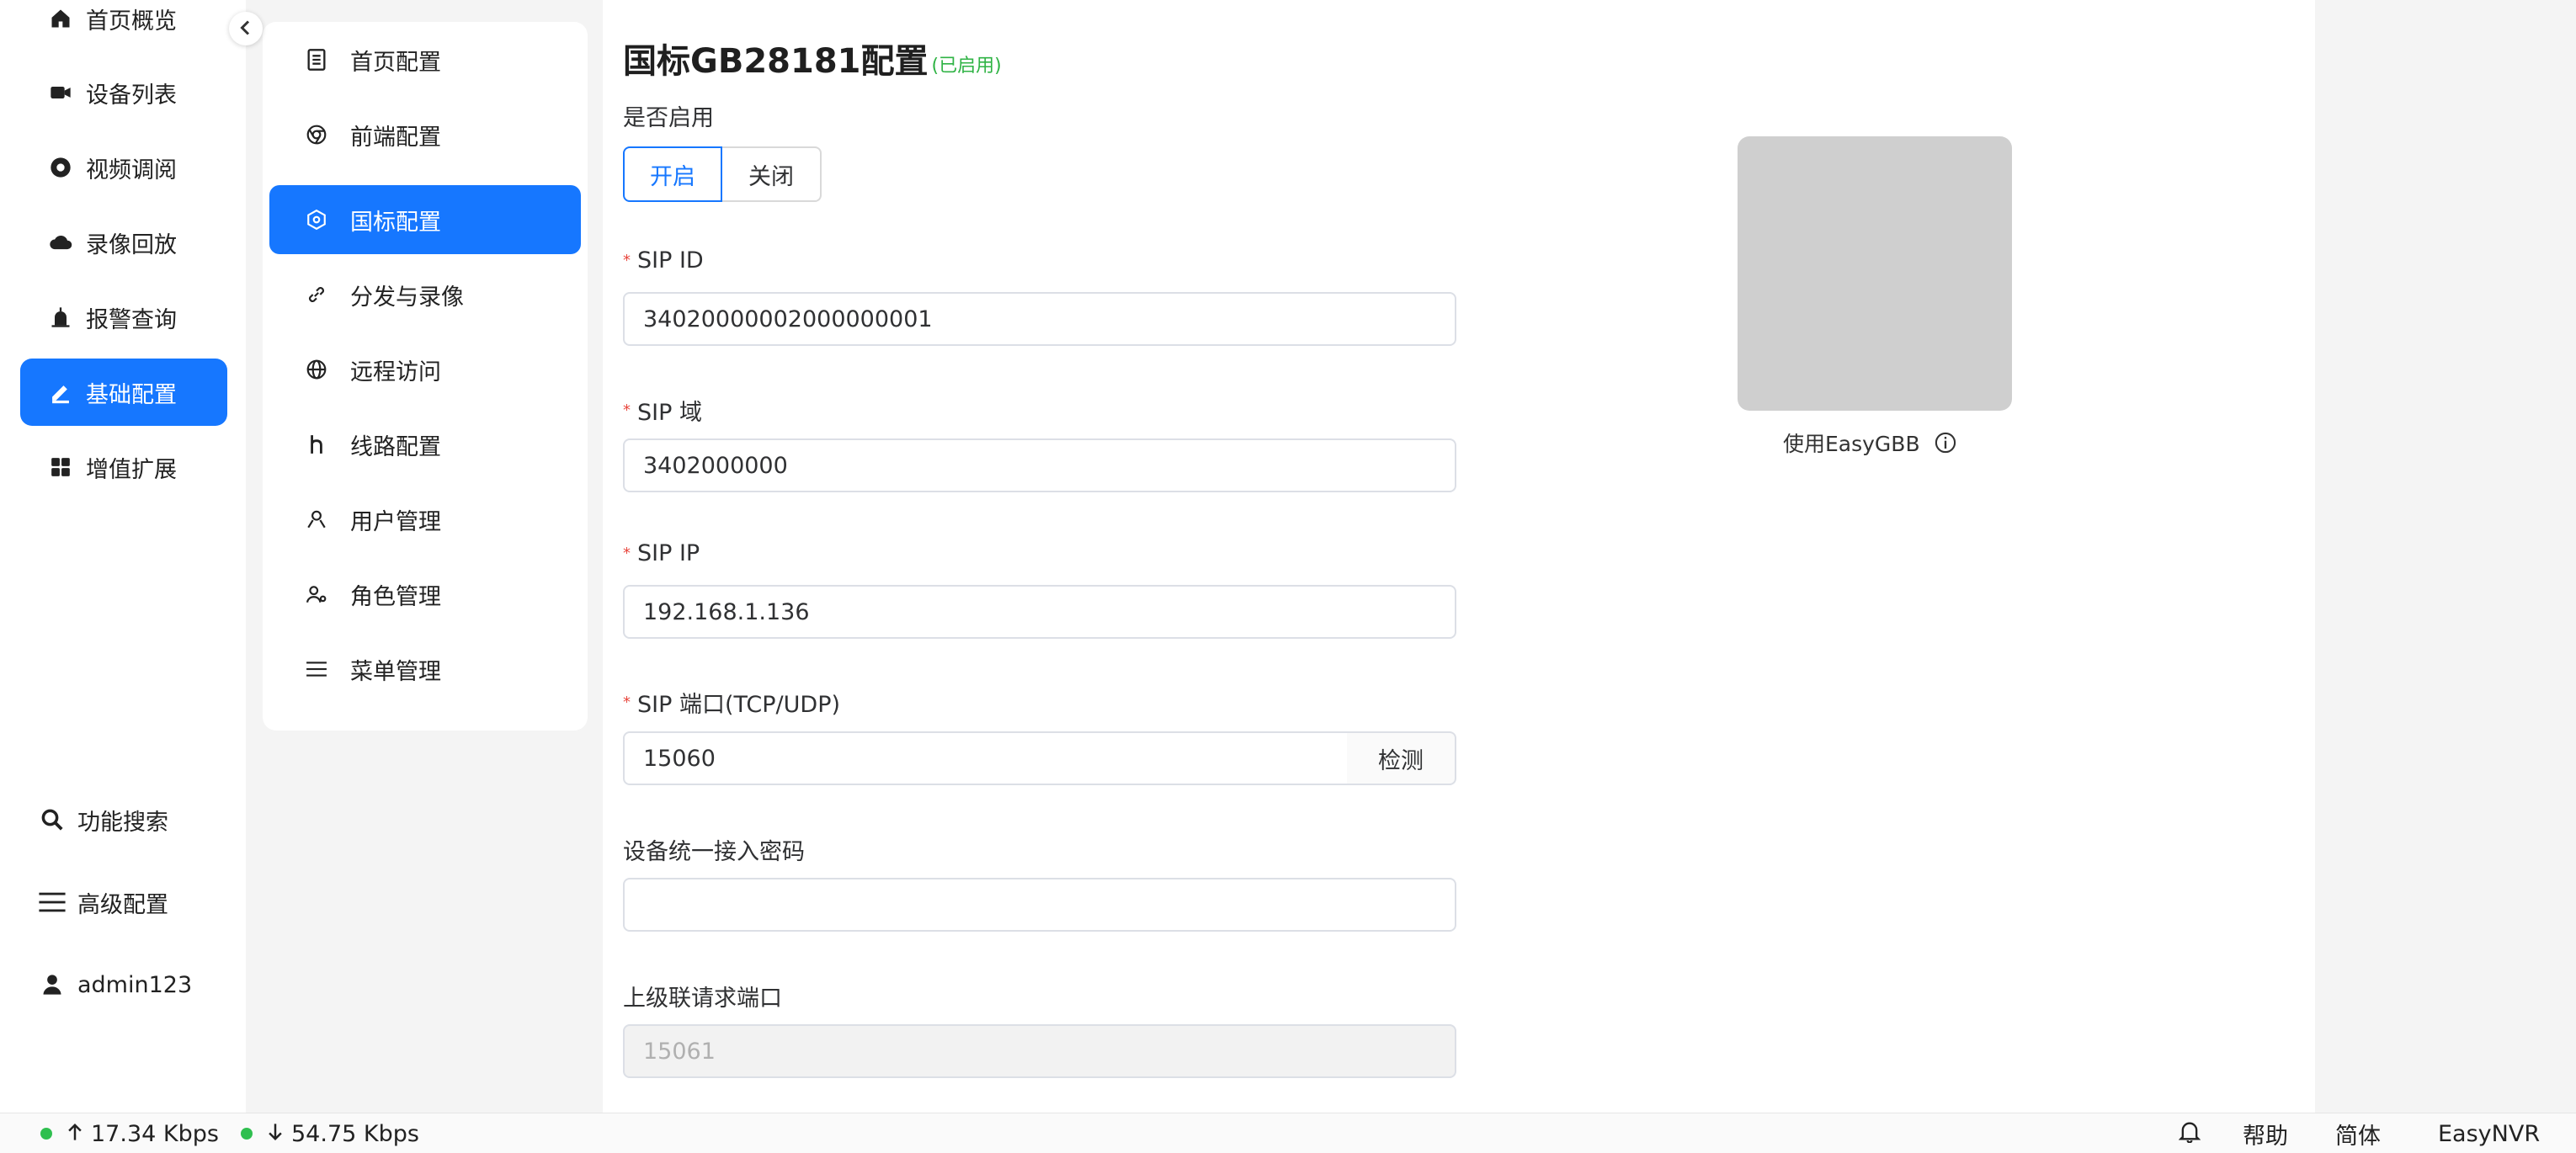 The image size is (2576, 1153). Describe the element at coordinates (61, 167) in the screenshot. I see `video-icon` at that location.